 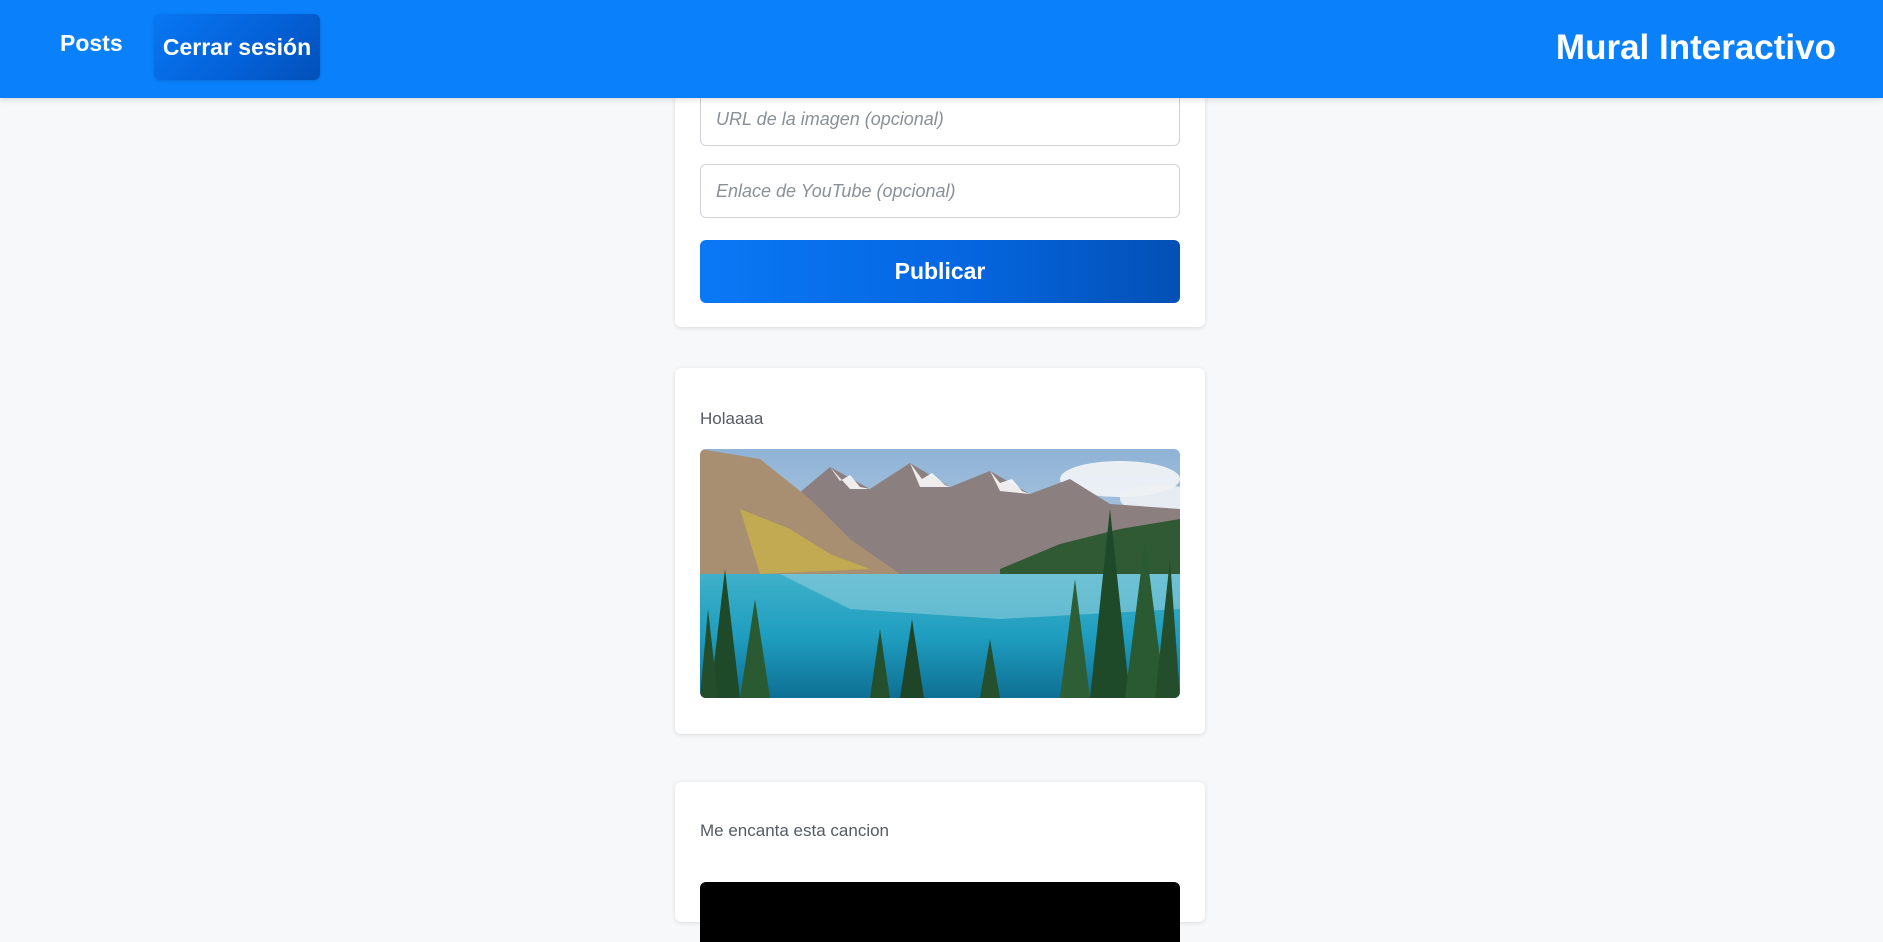 What do you see at coordinates (940, 119) in the screenshot?
I see `image-url-input` at bounding box center [940, 119].